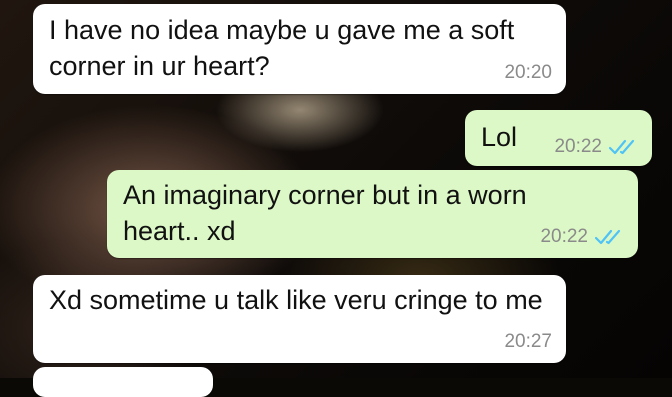 This screenshot has height=397, width=672. I want to click on message-timestamp: 20:20, so click(528, 72).